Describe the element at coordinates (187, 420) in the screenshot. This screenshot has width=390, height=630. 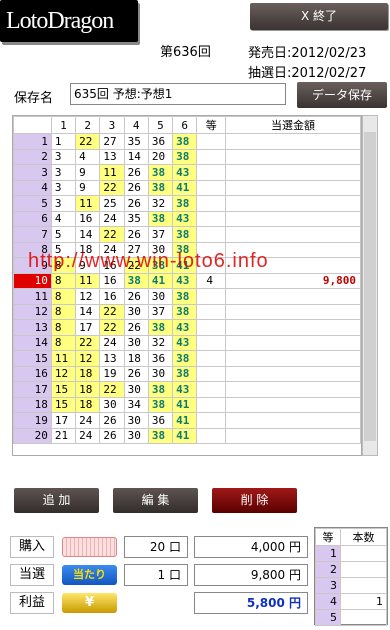
I see `prediction-row: 19 17 24 26 30 36 41` at that location.